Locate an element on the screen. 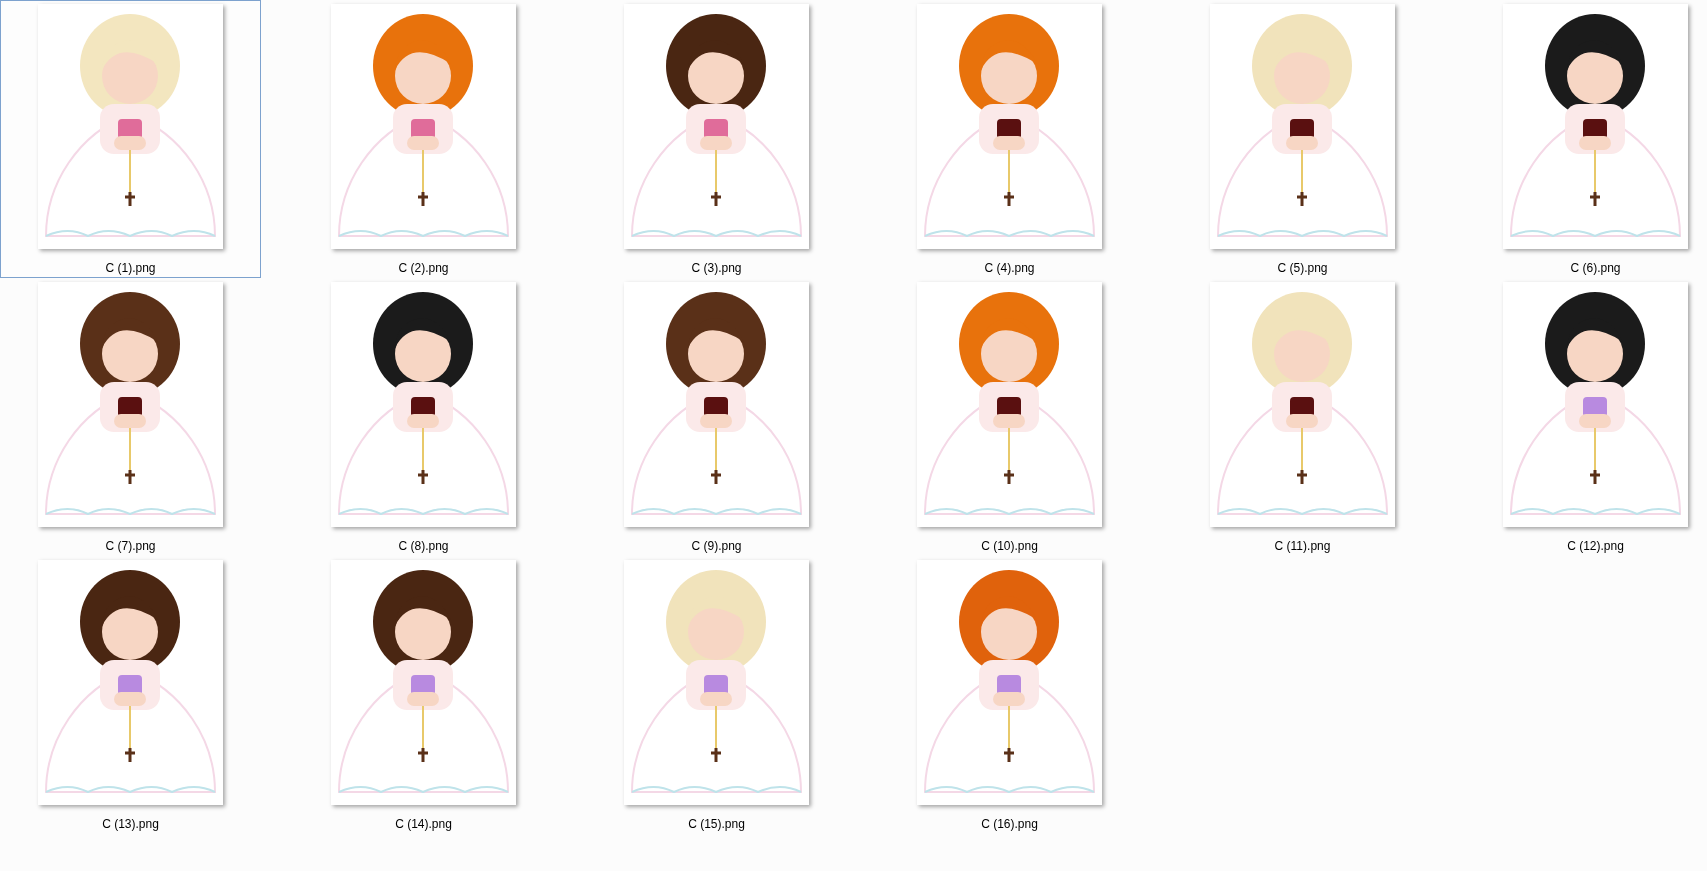 The image size is (1707, 871). file-name: C (11).png is located at coordinates (1302, 546).